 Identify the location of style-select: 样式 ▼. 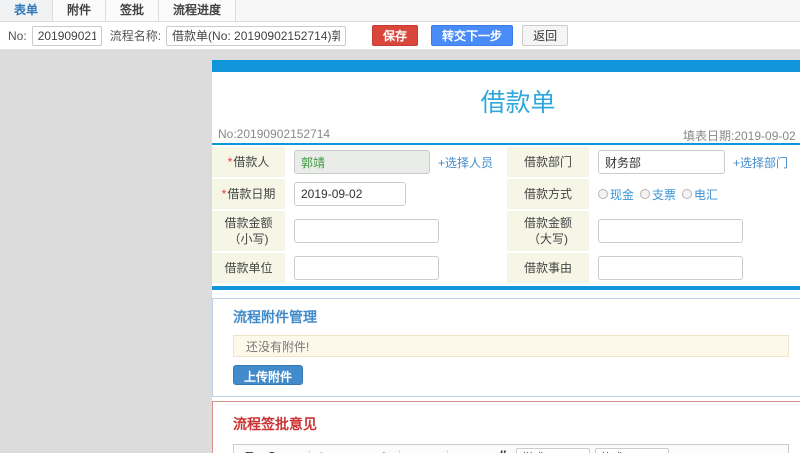
(553, 450).